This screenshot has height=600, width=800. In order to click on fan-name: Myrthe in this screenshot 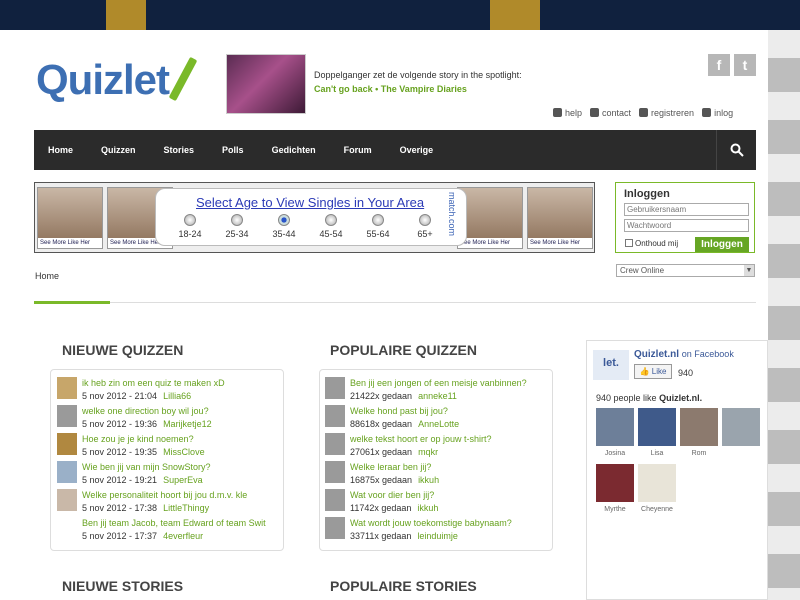, I will do `click(615, 509)`.